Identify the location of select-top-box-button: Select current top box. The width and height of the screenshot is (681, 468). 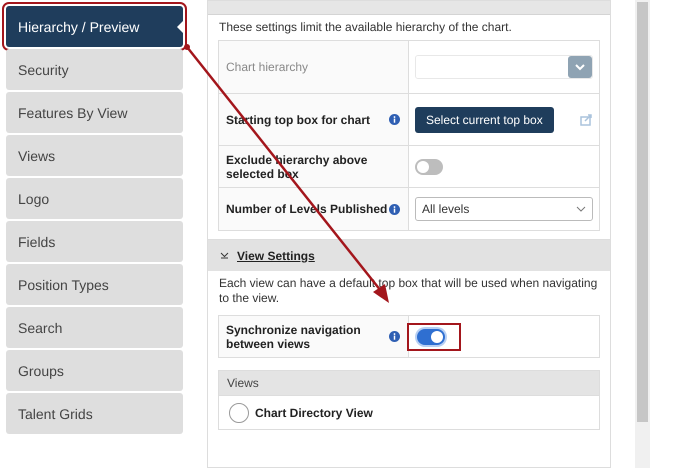
(484, 119).